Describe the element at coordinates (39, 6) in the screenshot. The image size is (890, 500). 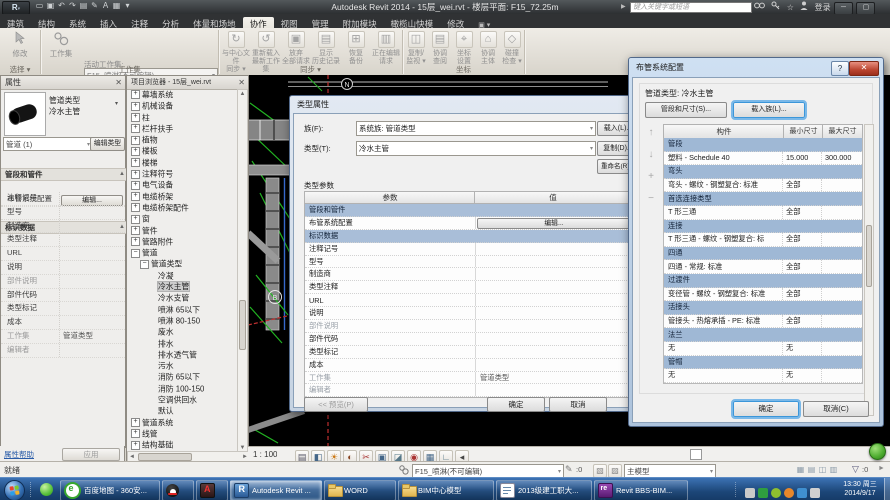
I see `open-icon: ▭` at that location.